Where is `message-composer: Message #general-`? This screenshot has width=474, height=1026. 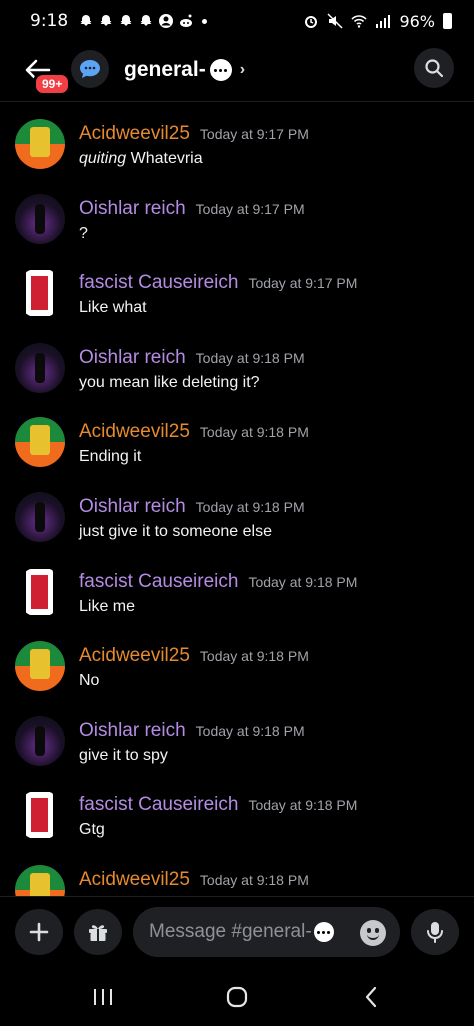 message-composer: Message #general- is located at coordinates (237, 932).